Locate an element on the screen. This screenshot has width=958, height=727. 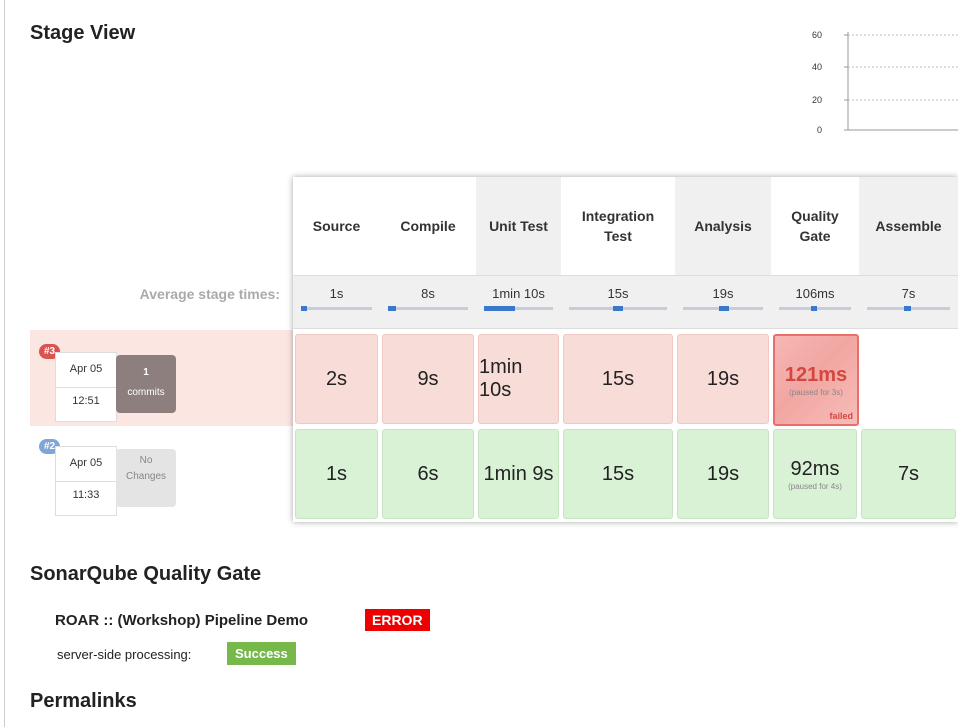
stage-duration: 9s is located at coordinates (428, 378).